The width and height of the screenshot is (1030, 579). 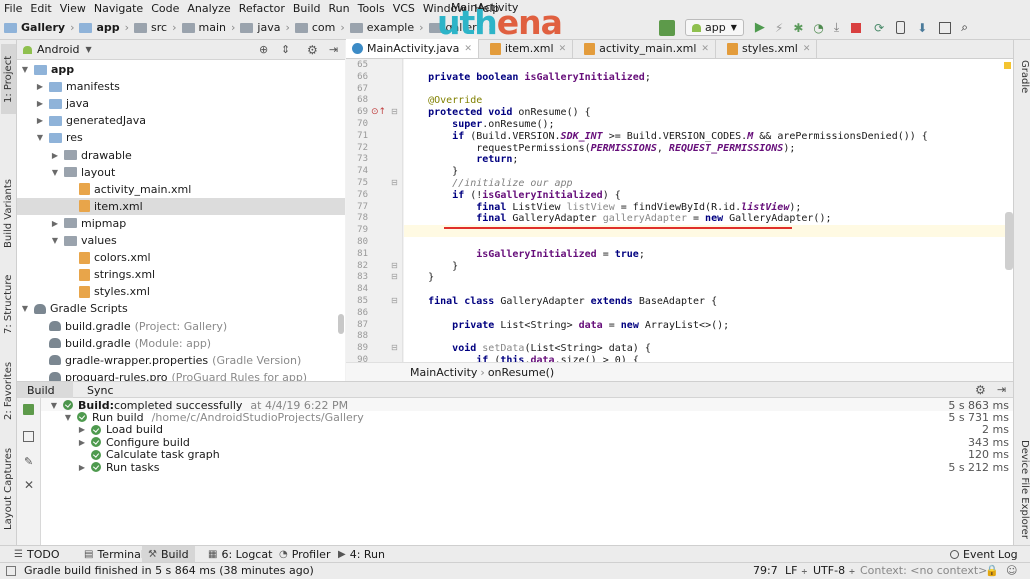 What do you see at coordinates (73, 8) in the screenshot?
I see `menu-view: View` at bounding box center [73, 8].